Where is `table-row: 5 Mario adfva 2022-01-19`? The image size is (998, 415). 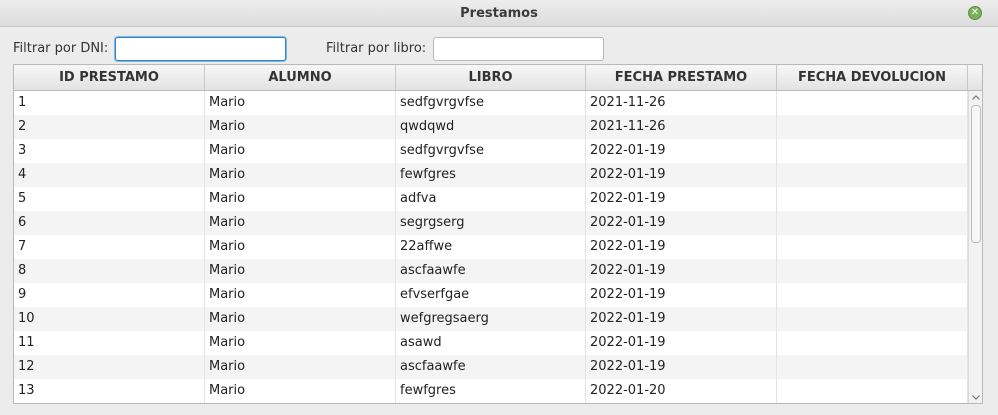 table-row: 5 Mario adfva 2022-01-19 is located at coordinates (491, 199).